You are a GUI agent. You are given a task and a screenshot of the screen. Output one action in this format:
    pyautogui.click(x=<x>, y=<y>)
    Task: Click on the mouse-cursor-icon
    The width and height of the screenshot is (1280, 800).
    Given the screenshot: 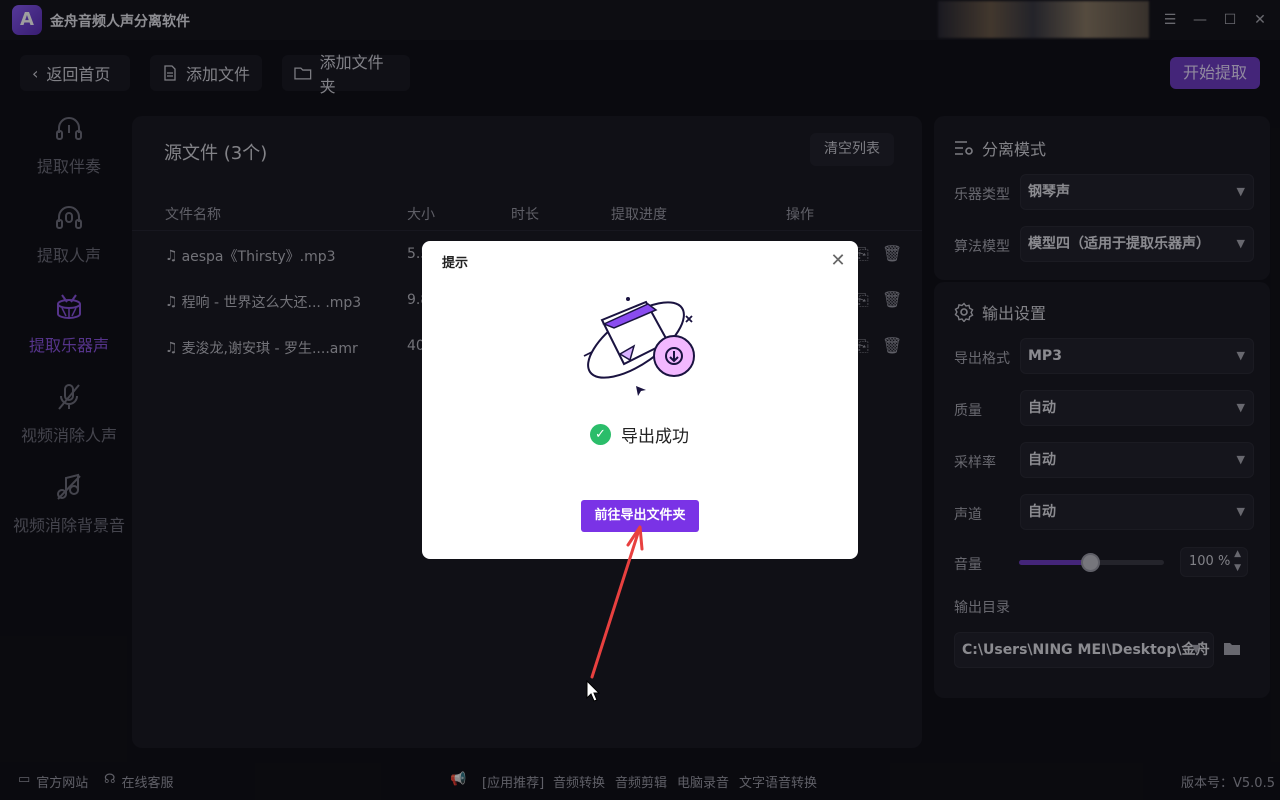 What is the action you would take?
    pyautogui.click(x=593, y=691)
    